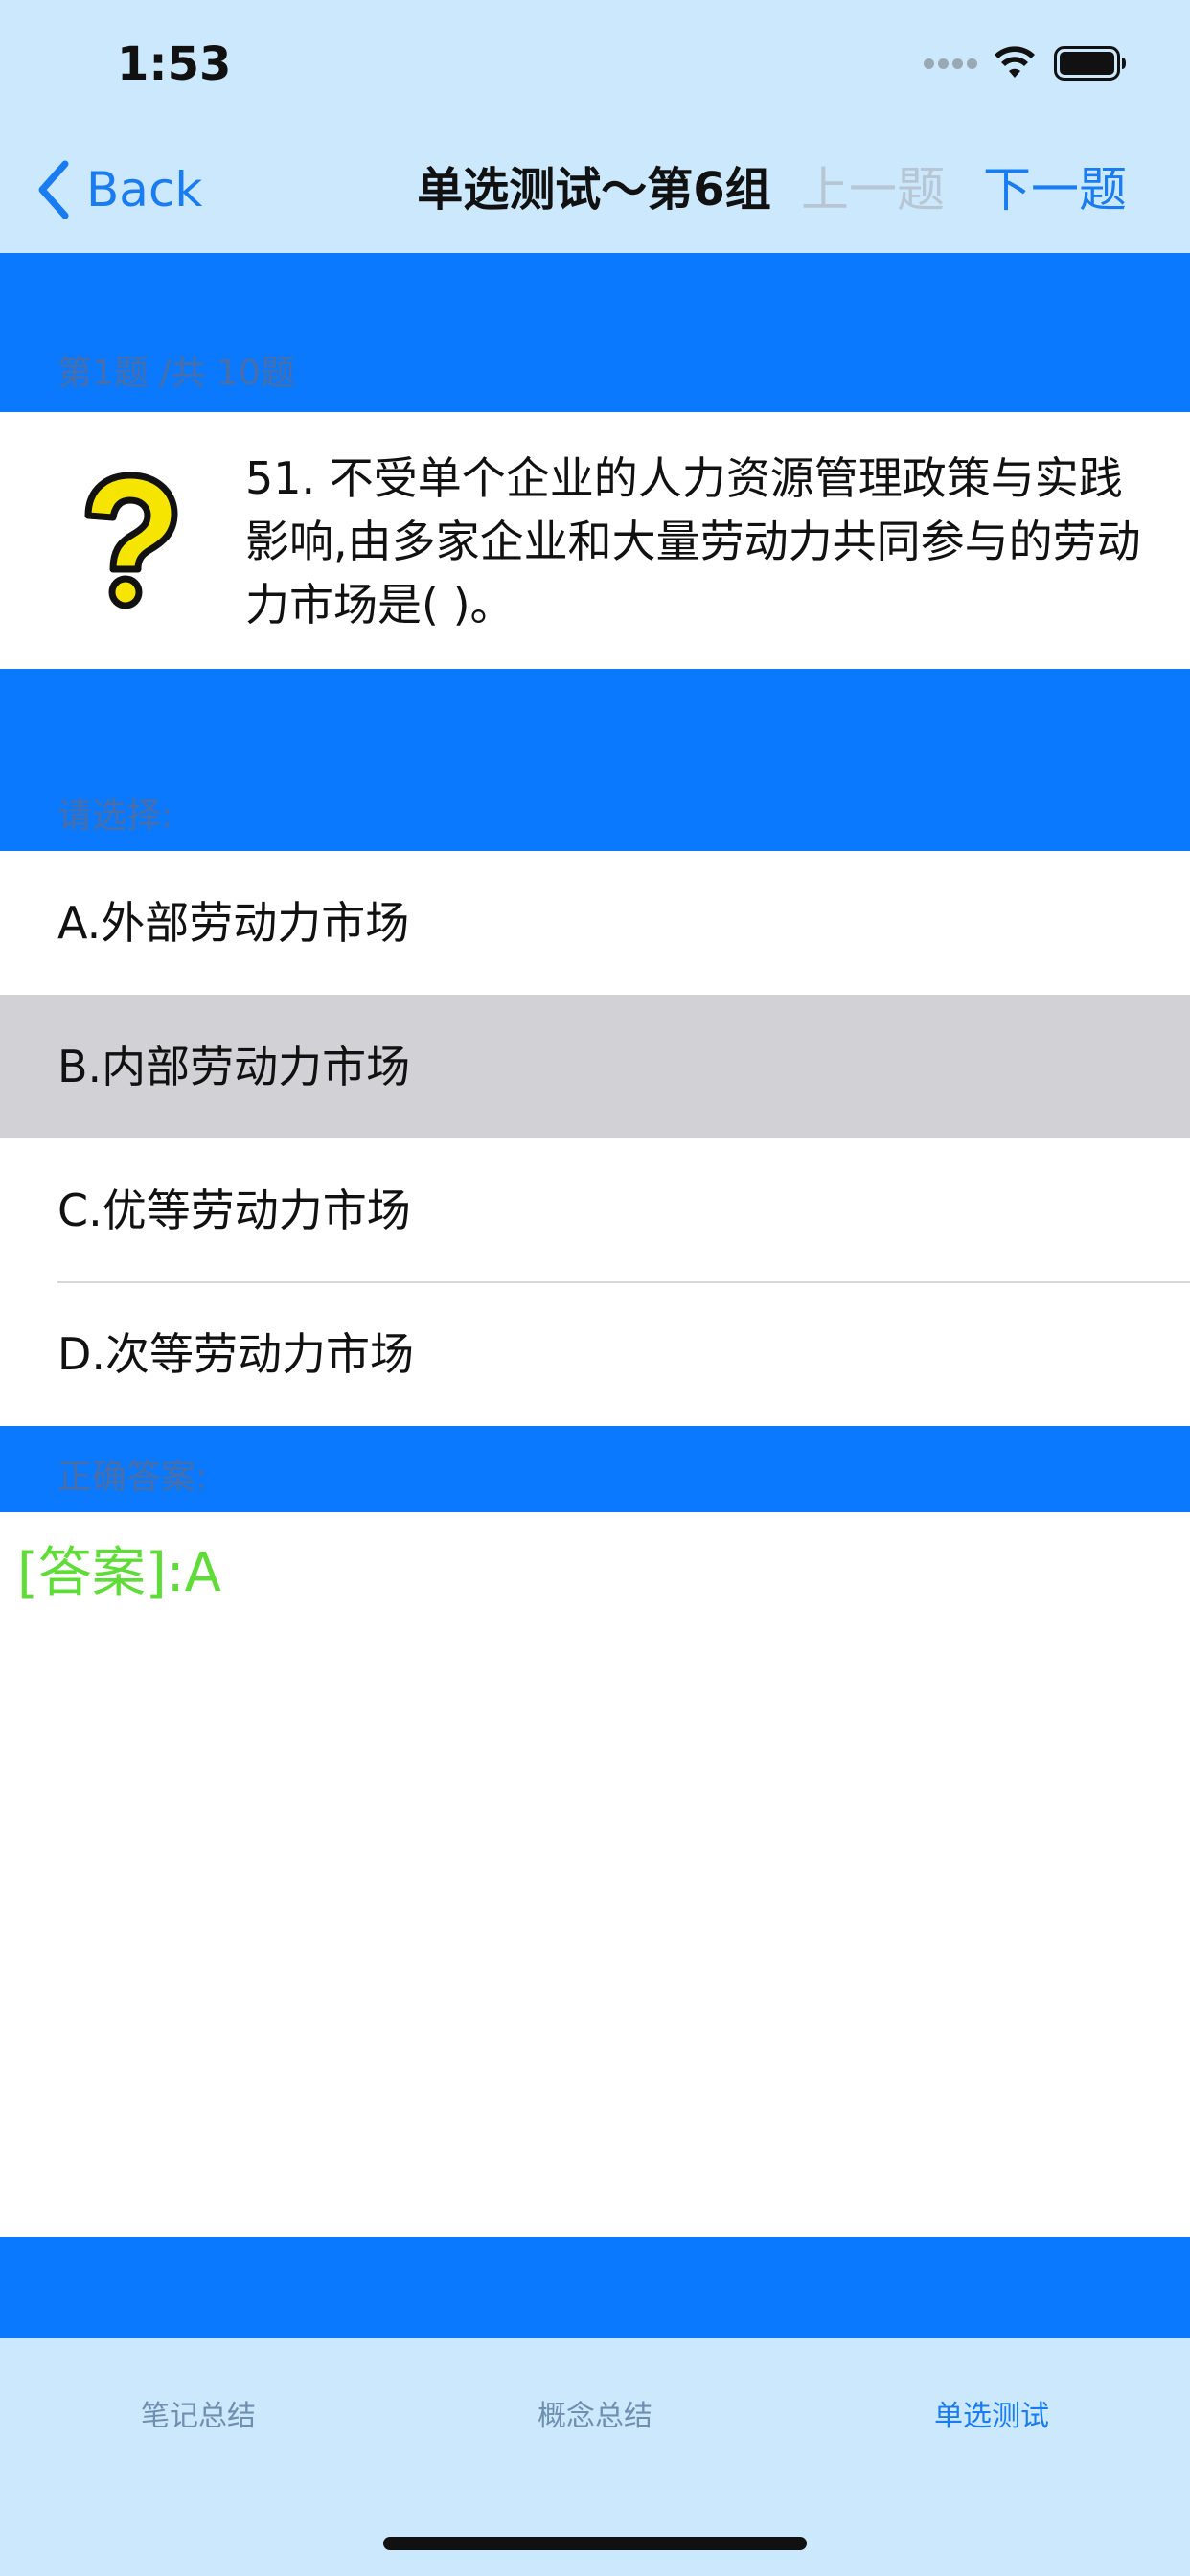 The image size is (1190, 2576). What do you see at coordinates (595, 1469) in the screenshot?
I see `answer-heading-band: 正确答案:` at bounding box center [595, 1469].